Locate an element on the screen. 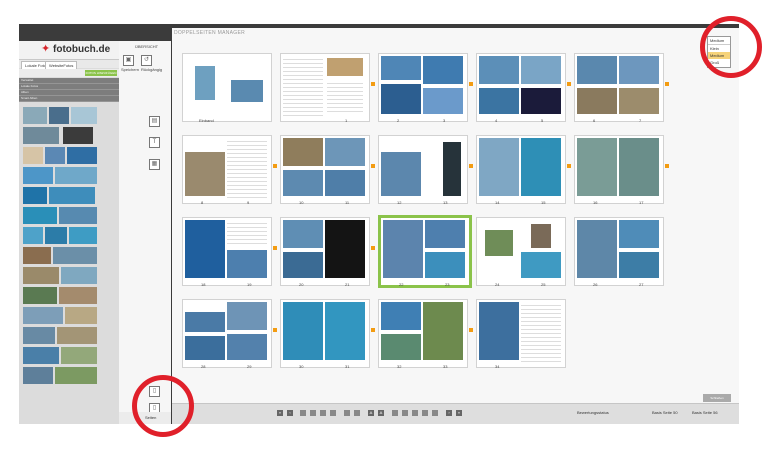 The width and height of the screenshot is (770, 451). text-tool-icon: T is located at coordinates (154, 142).